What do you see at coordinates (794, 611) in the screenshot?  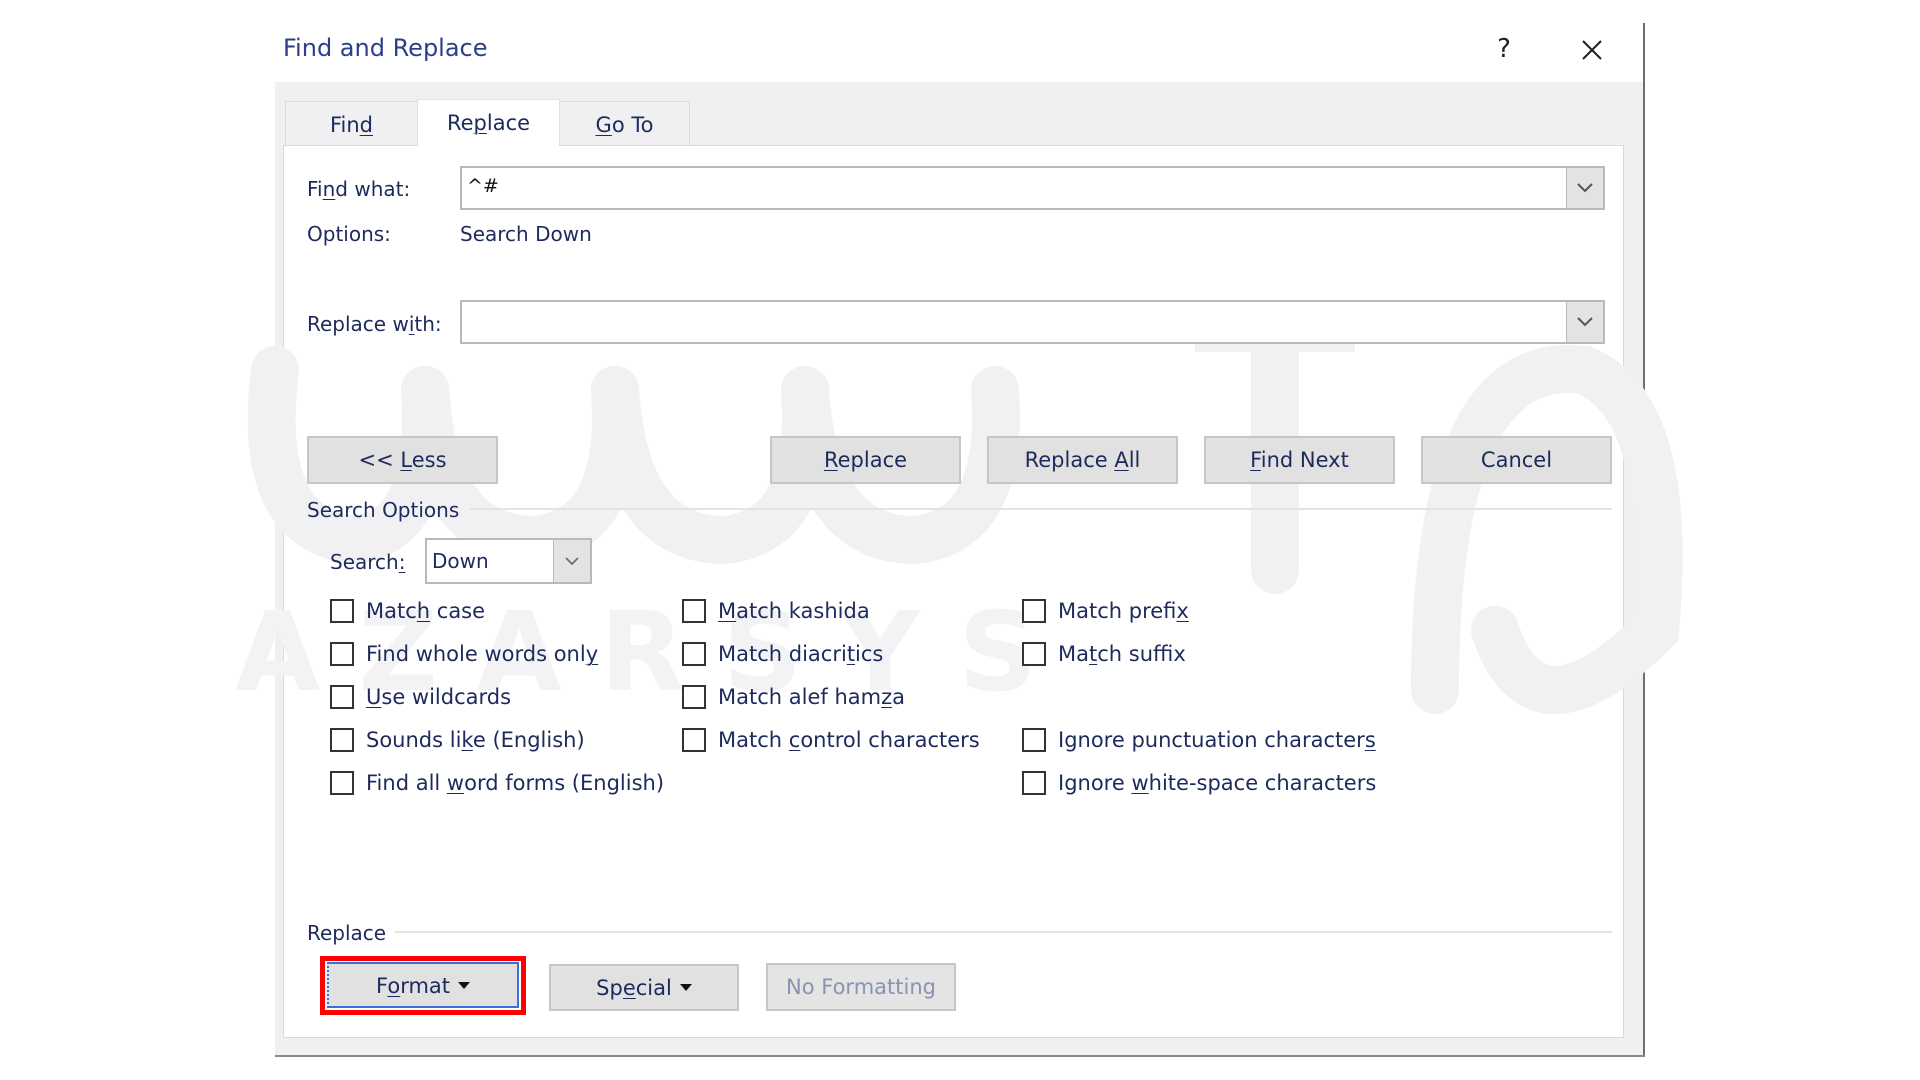 I see `checkbox-label: Match kashida` at bounding box center [794, 611].